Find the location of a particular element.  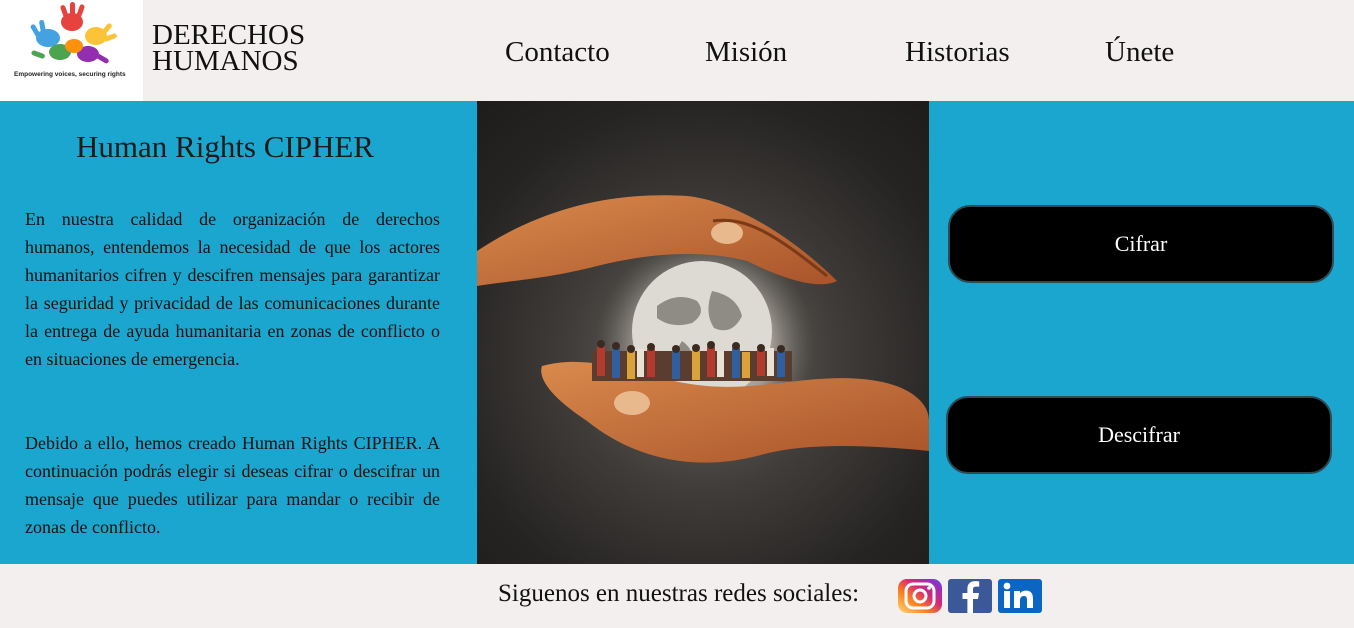

instagram-icon is located at coordinates (920, 596).